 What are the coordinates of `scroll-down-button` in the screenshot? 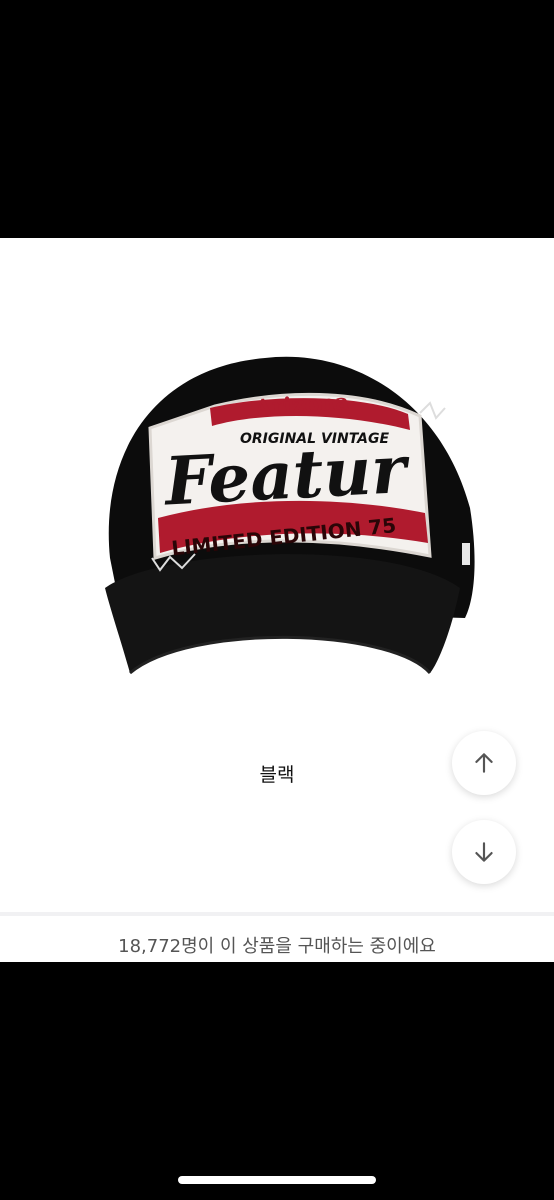 It's located at (484, 852).